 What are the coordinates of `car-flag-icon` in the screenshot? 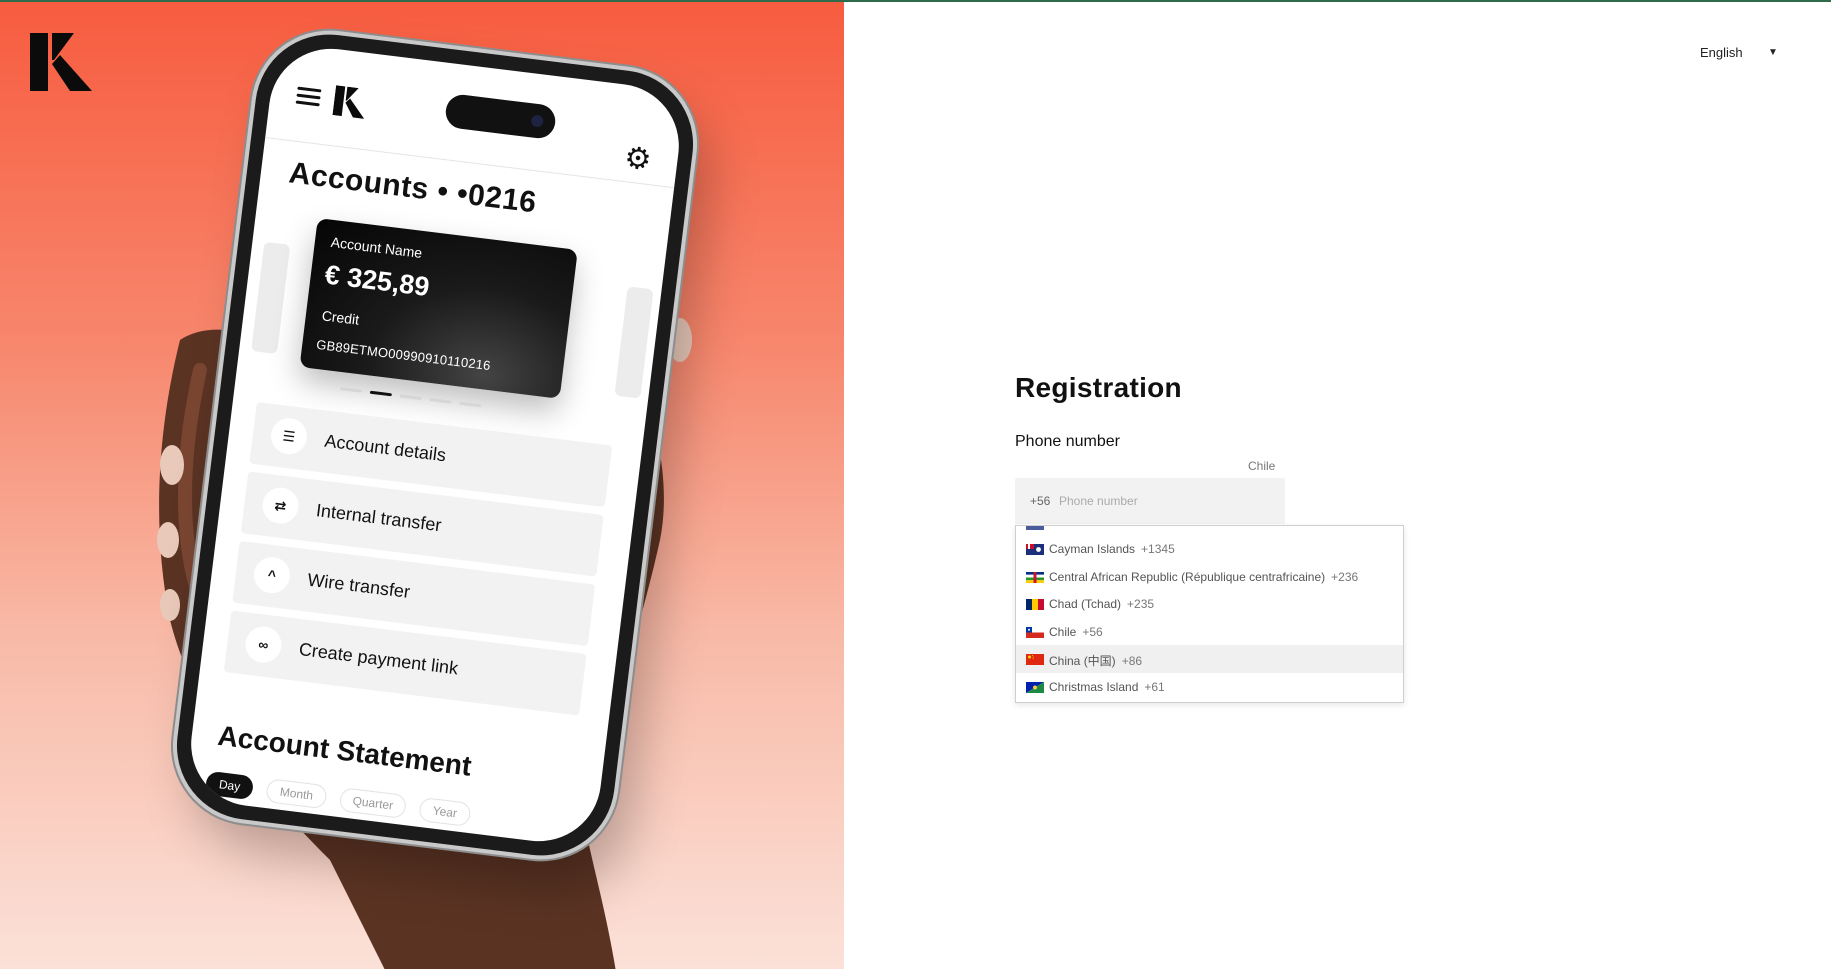 It's located at (1035, 577).